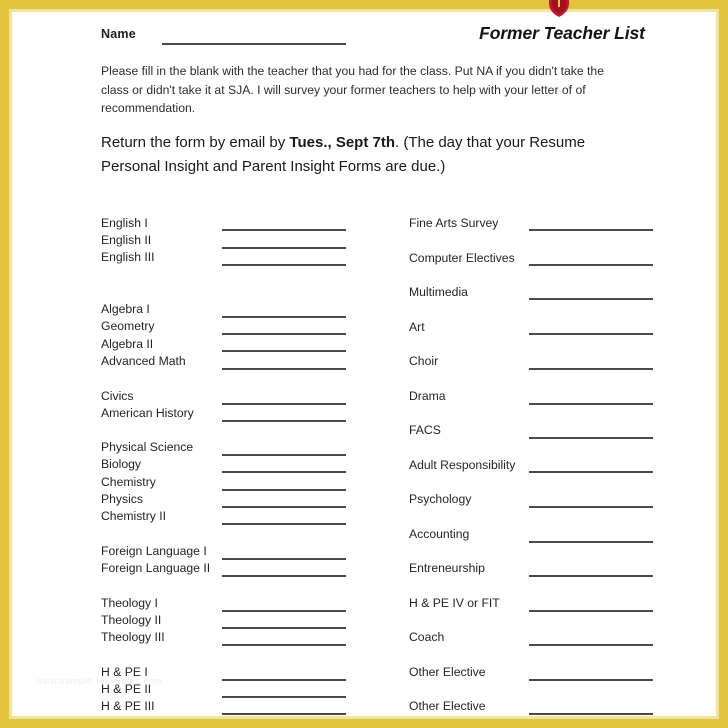 Image resolution: width=728 pixels, height=728 pixels. What do you see at coordinates (424, 361) in the screenshot?
I see `course-label-choir-4: Choir` at bounding box center [424, 361].